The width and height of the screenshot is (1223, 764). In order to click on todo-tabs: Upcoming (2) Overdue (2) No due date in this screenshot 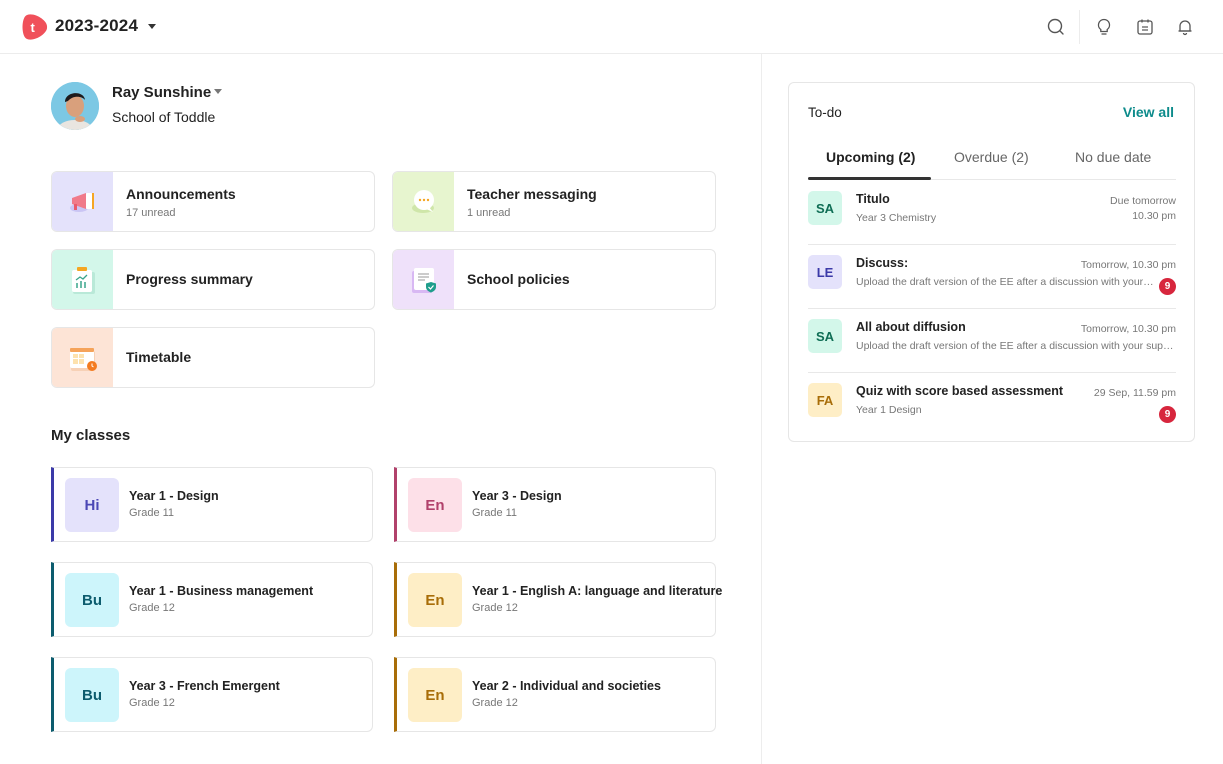, I will do `click(992, 160)`.